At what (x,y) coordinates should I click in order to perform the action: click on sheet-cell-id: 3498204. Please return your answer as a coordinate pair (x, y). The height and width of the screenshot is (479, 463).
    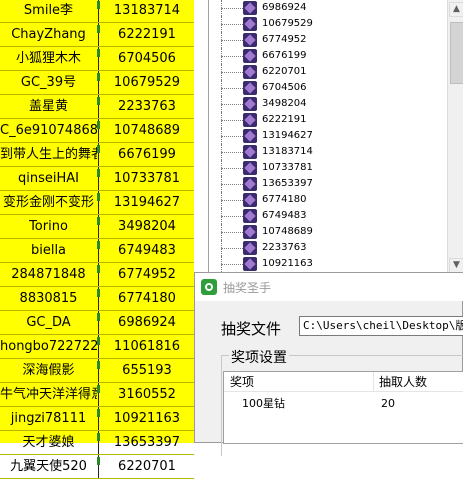
    Looking at the image, I should click on (146, 226).